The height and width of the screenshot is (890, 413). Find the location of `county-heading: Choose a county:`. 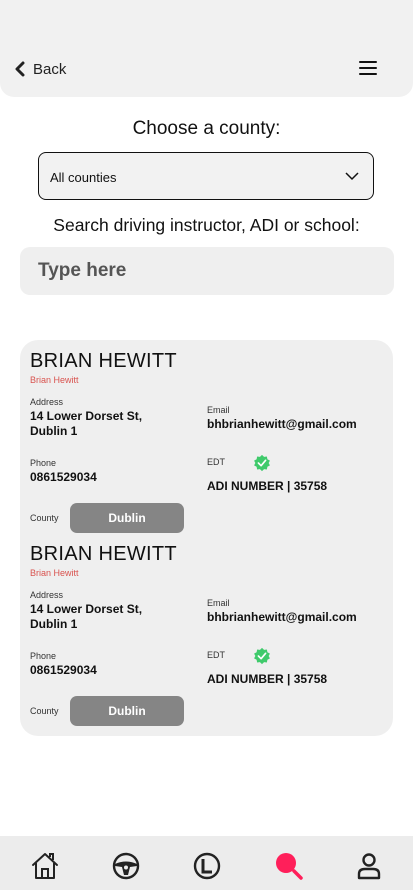

county-heading: Choose a county: is located at coordinates (206, 128).